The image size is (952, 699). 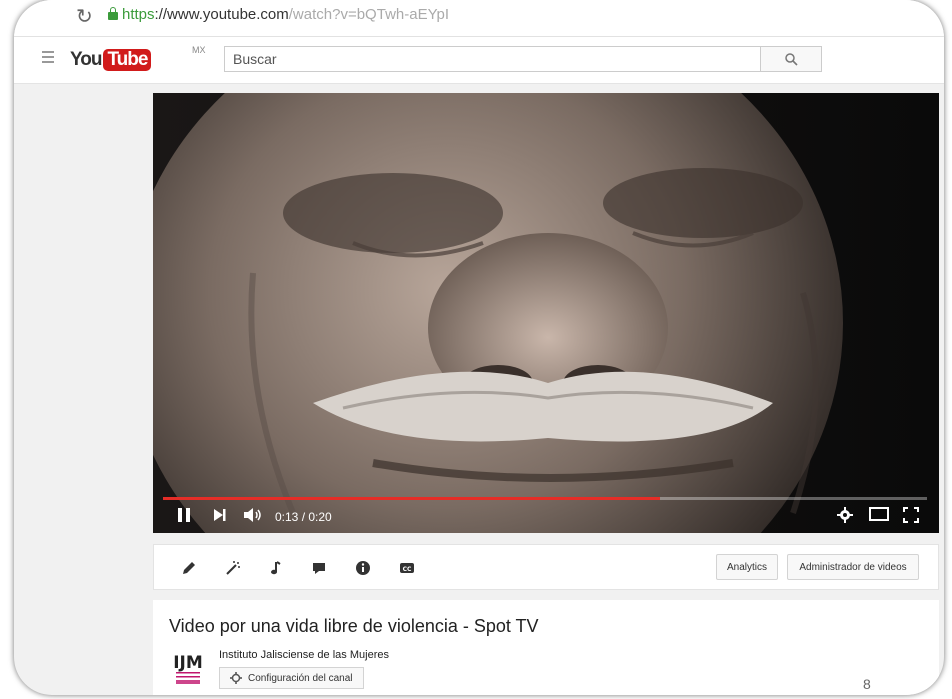 What do you see at coordinates (184, 515) in the screenshot?
I see `pause-icon` at bounding box center [184, 515].